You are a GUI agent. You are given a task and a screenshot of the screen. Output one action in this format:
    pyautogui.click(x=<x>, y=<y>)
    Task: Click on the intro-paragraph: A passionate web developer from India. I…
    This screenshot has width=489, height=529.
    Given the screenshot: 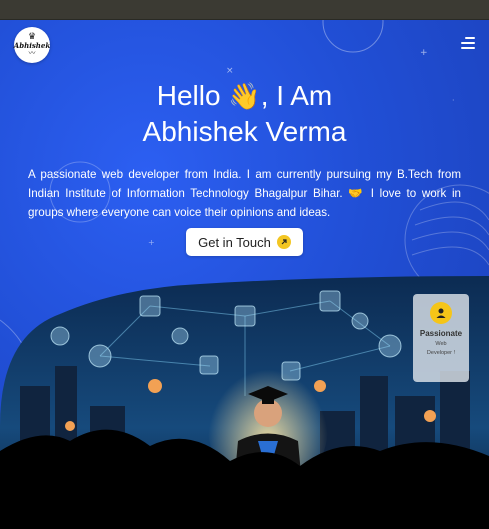 What is the action you would take?
    pyautogui.click(x=244, y=193)
    